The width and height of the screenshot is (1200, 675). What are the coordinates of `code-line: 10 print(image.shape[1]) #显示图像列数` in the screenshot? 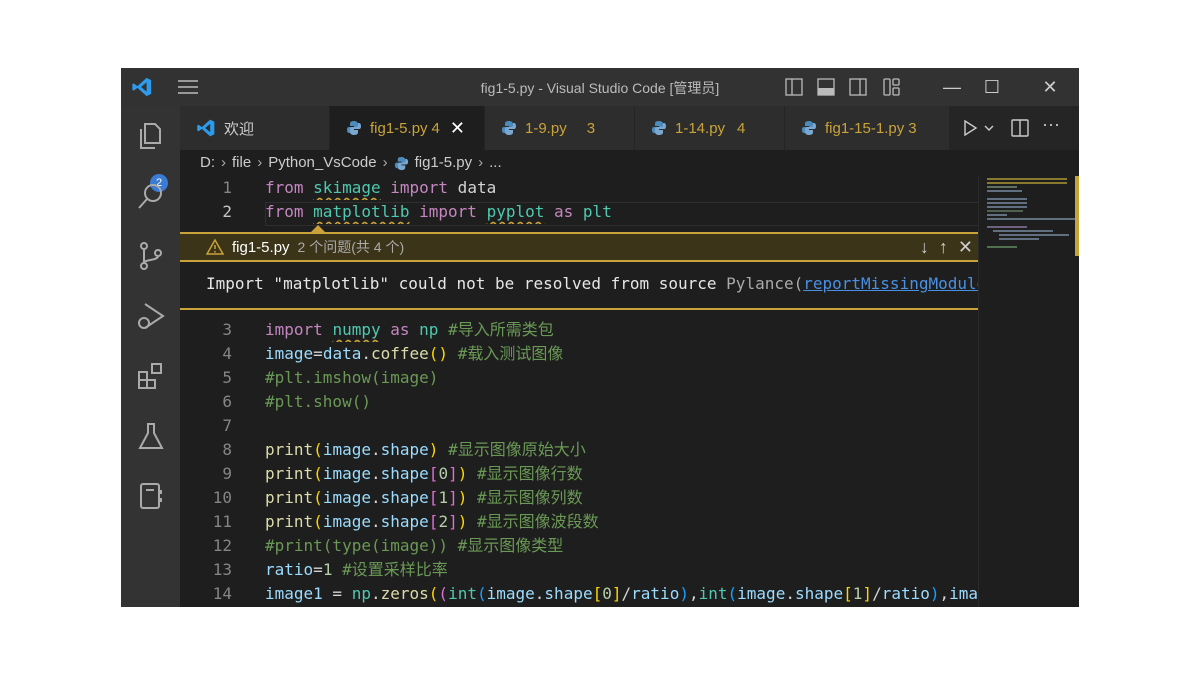 It's located at (579, 498).